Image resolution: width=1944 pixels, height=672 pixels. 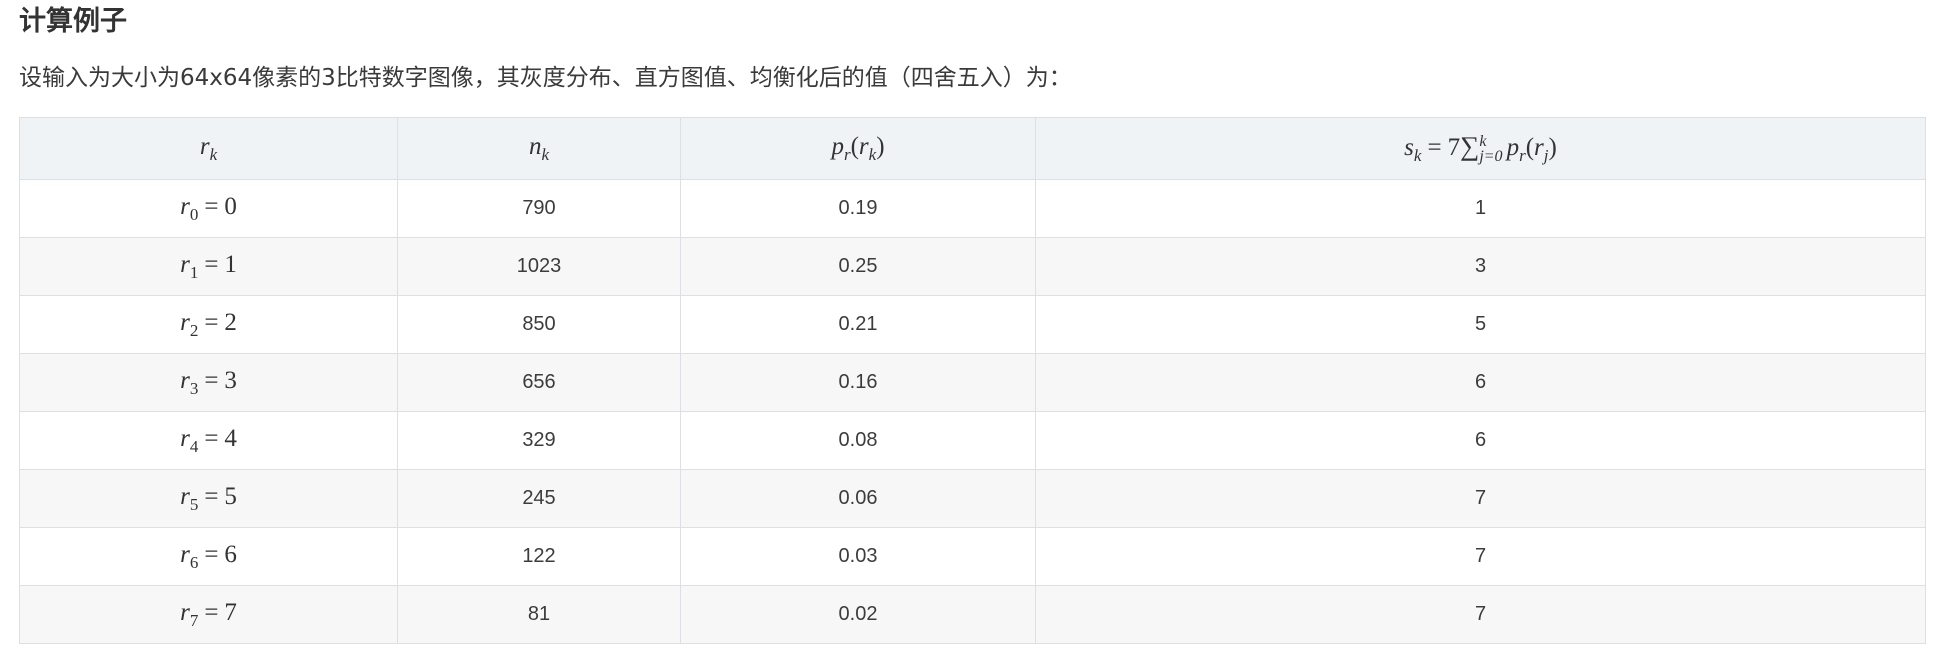 I want to click on cell-rk: r2 = 2, so click(x=208, y=324).